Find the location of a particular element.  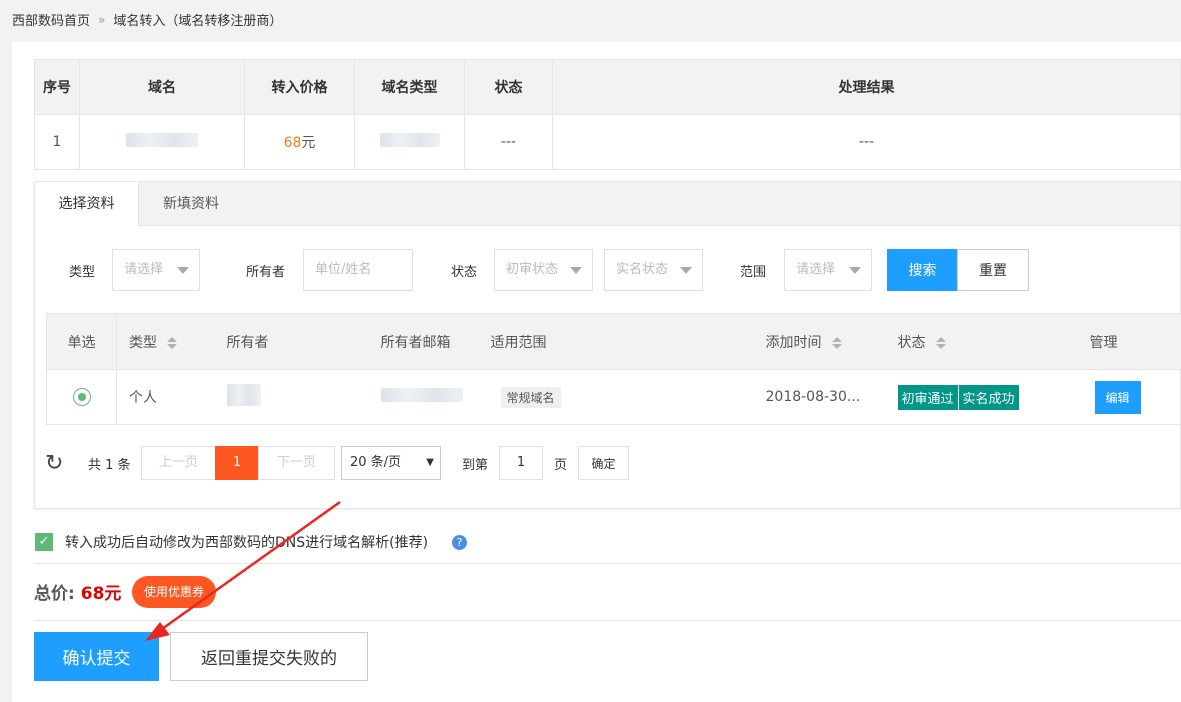

filter-scope-label: 范围 is located at coordinates (753, 272).